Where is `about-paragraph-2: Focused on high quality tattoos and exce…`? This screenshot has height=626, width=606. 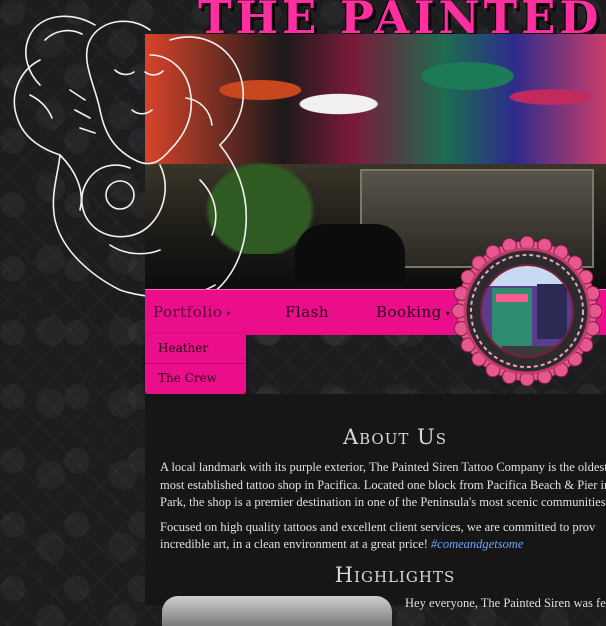
about-paragraph-2: Focused on high quality tattoos and exce… is located at coordinates (383, 536).